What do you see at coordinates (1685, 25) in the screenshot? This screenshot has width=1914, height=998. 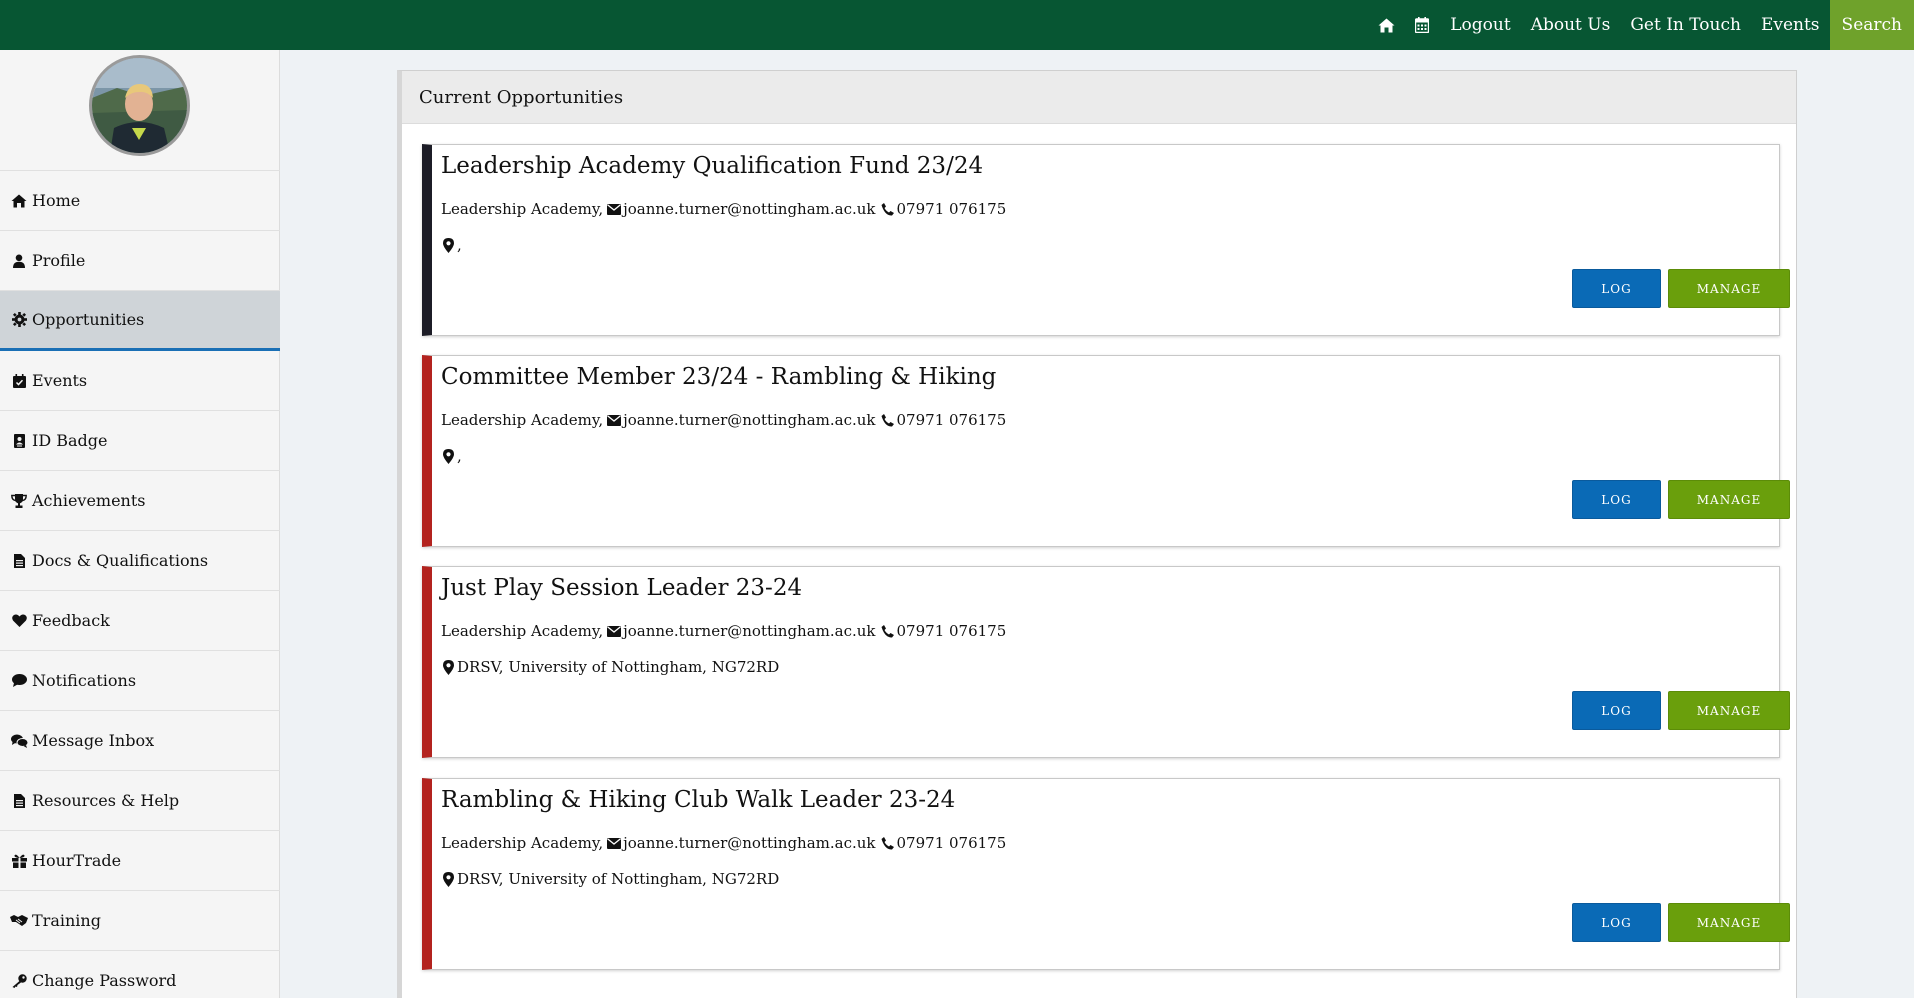 I see `nav-contact-link: Get In Touch` at bounding box center [1685, 25].